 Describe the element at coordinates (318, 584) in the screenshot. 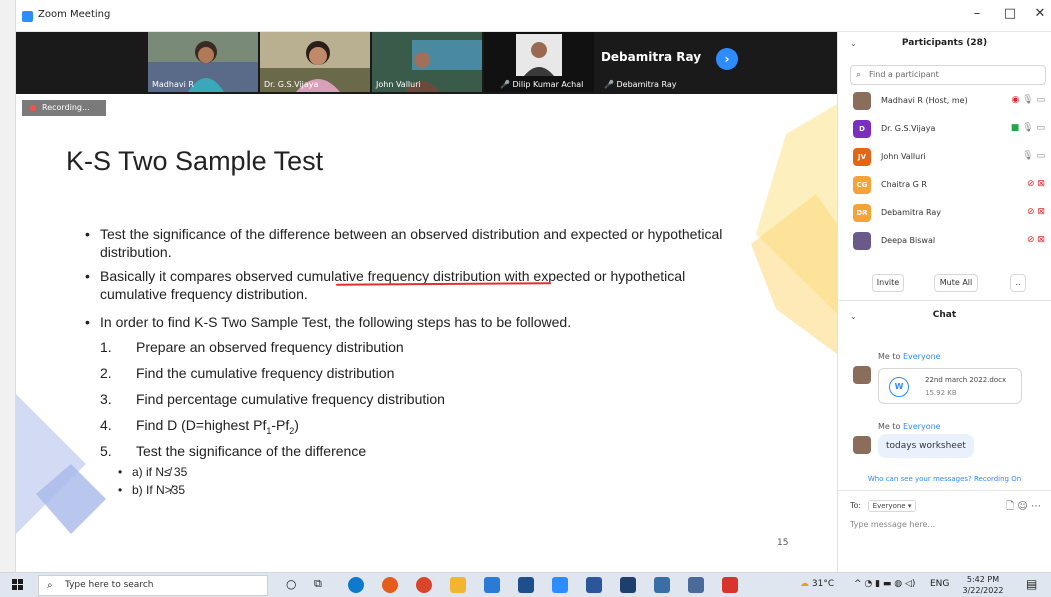

I see `task-view-icon: ⧉` at that location.